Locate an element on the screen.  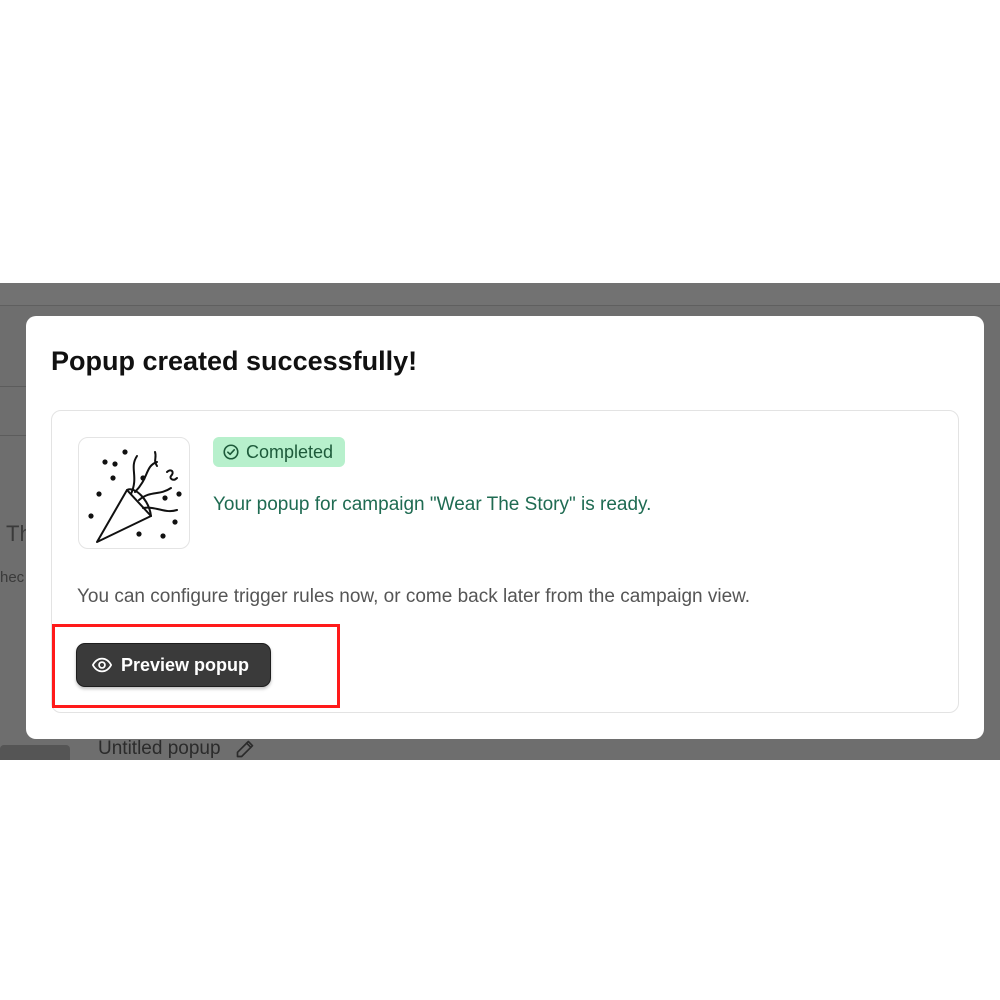
preview-popup-button: Preview popup is located at coordinates (173, 665).